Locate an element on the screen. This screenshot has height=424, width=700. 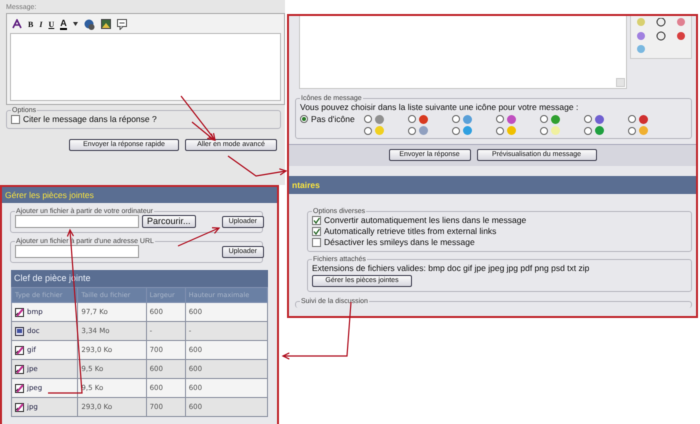
globe-icon is located at coordinates (89, 24).